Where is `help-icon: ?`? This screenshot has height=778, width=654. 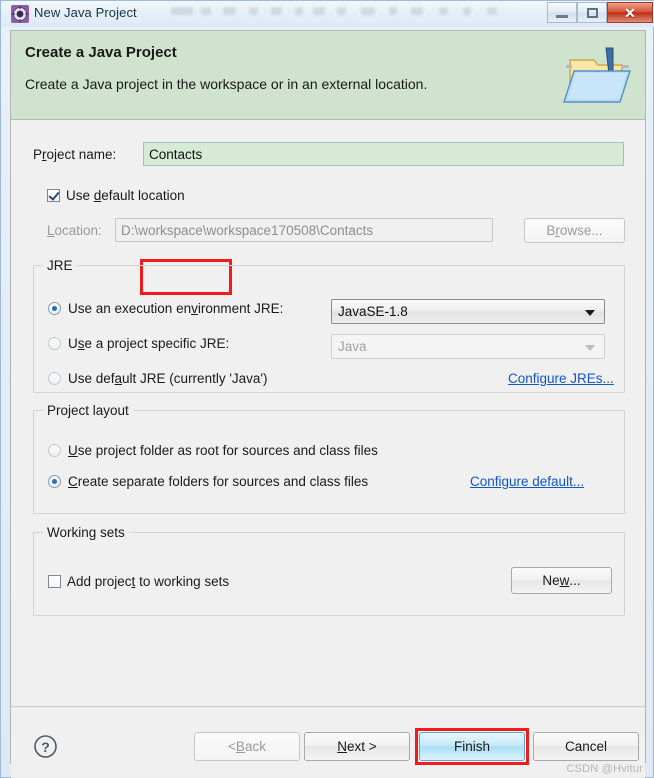
help-icon: ? is located at coordinates (45, 746).